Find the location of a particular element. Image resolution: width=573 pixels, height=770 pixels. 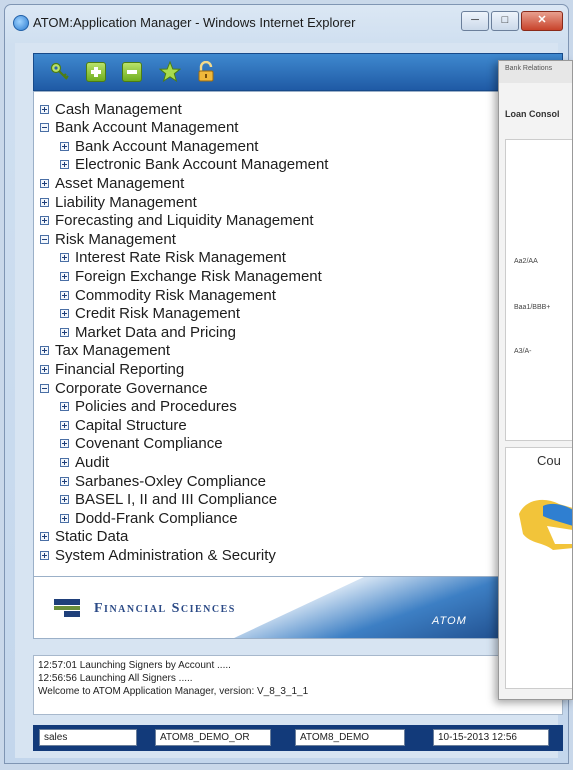

report-subtitle: Loan Consol is located at coordinates (532, 114).